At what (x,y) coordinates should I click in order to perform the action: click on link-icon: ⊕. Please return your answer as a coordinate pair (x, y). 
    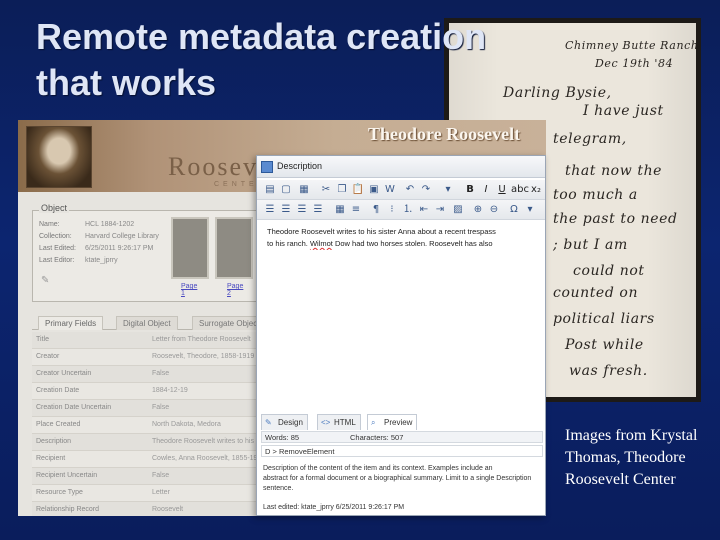
    Looking at the image, I should click on (478, 210).